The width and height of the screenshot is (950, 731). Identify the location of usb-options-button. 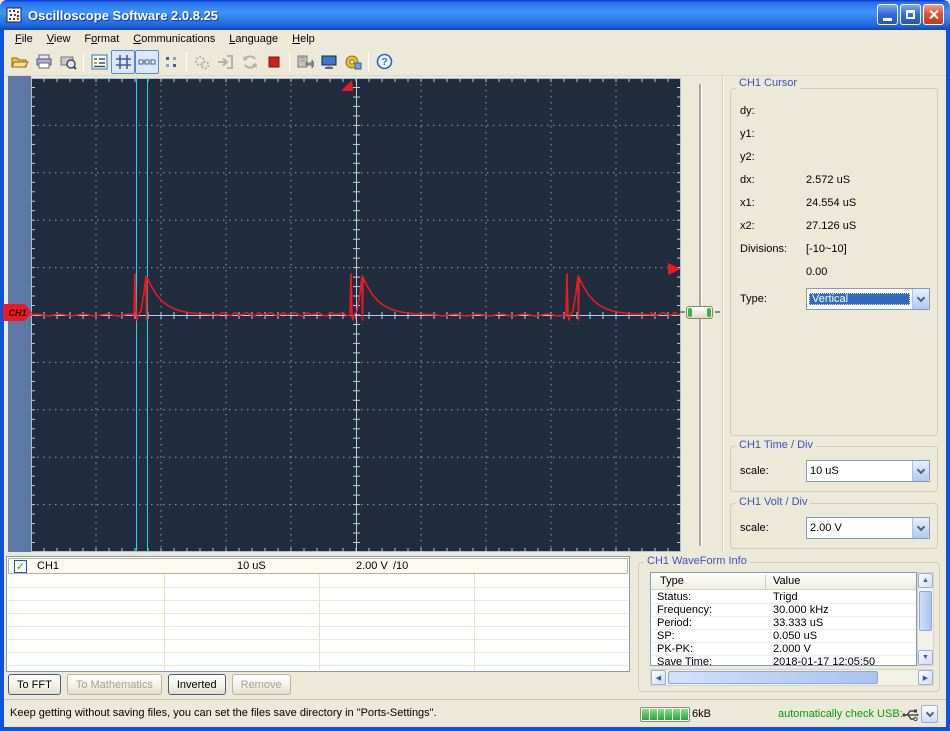
(929, 714).